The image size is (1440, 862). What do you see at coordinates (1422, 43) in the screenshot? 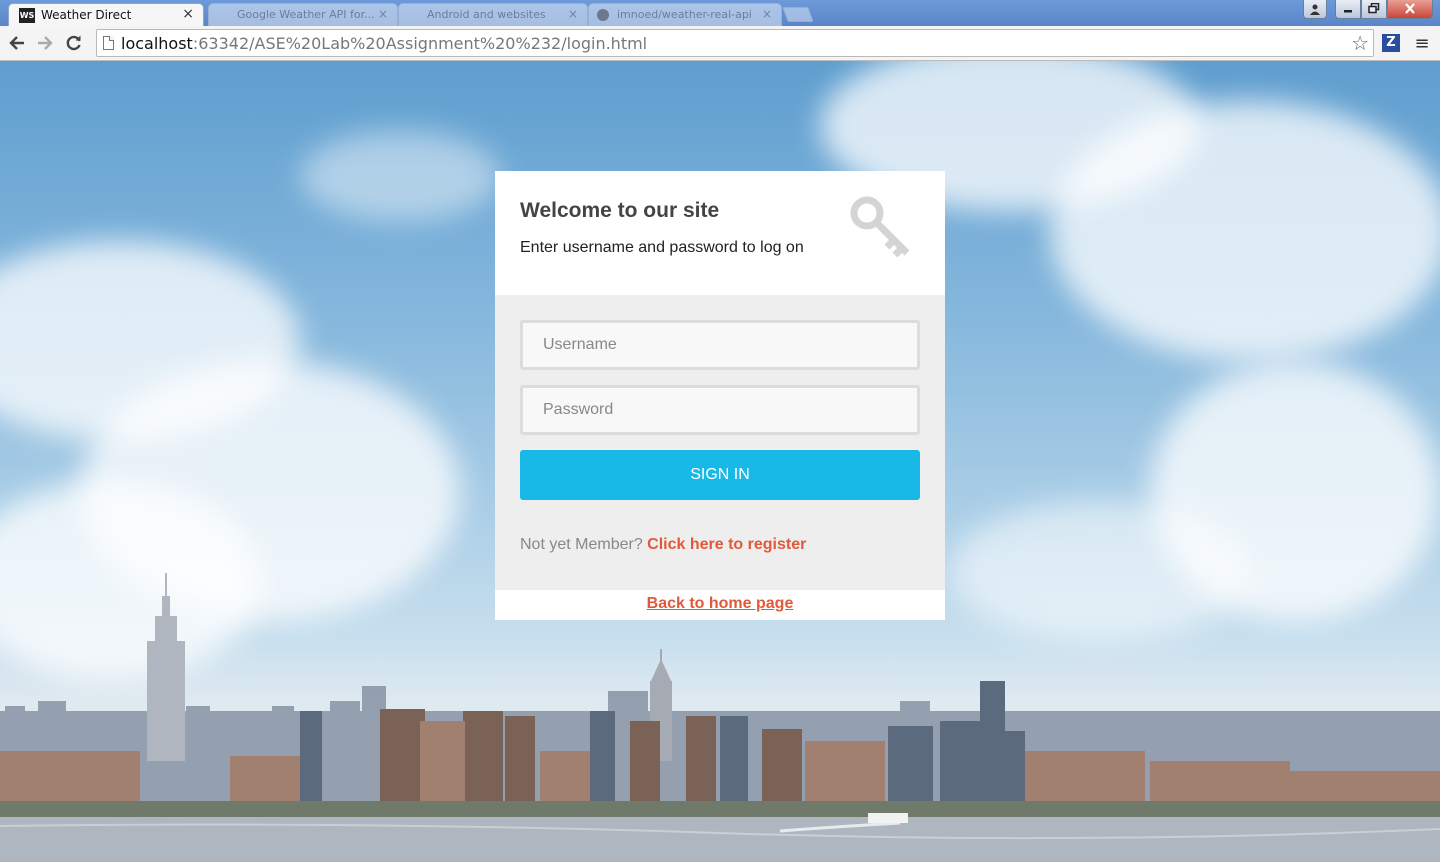
I see `menu-icon: ≡` at bounding box center [1422, 43].